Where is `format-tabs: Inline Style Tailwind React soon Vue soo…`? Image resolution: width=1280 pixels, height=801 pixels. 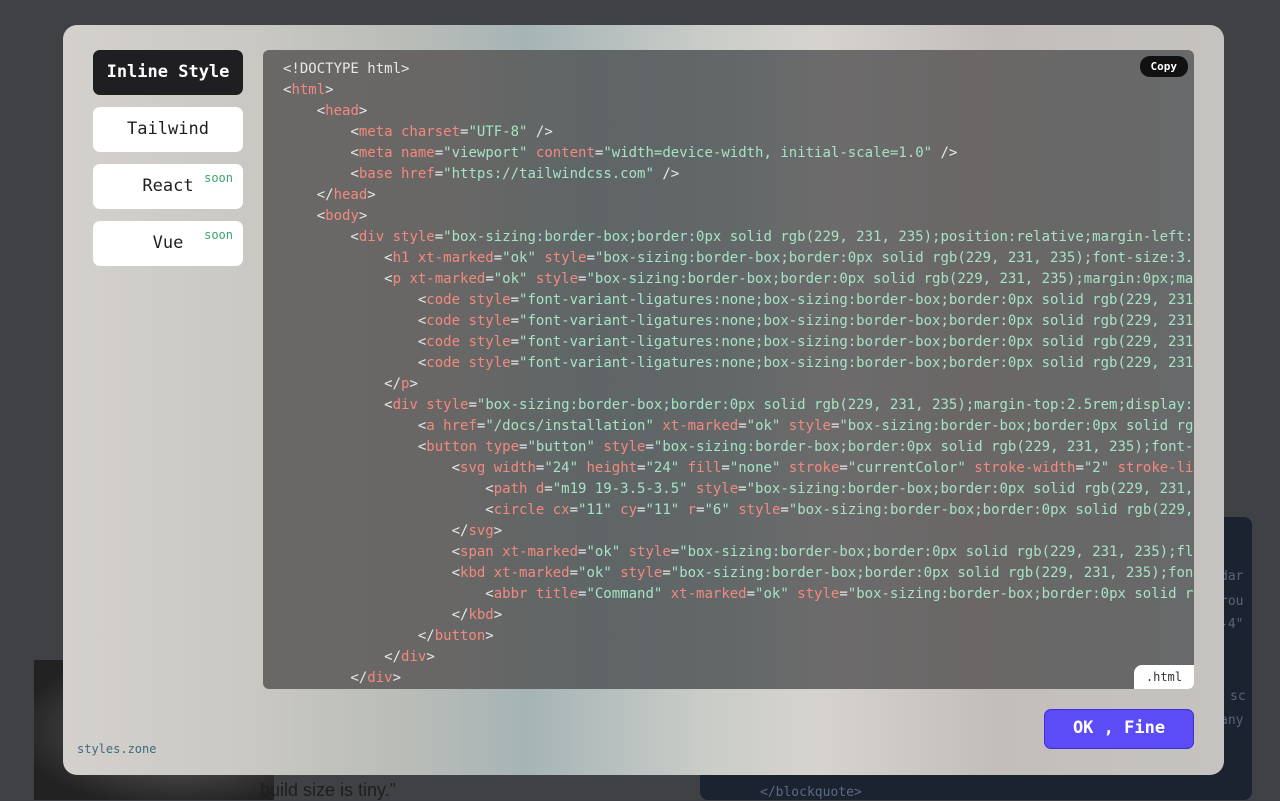
format-tabs: Inline Style Tailwind React soon Vue soo… is located at coordinates (168, 164).